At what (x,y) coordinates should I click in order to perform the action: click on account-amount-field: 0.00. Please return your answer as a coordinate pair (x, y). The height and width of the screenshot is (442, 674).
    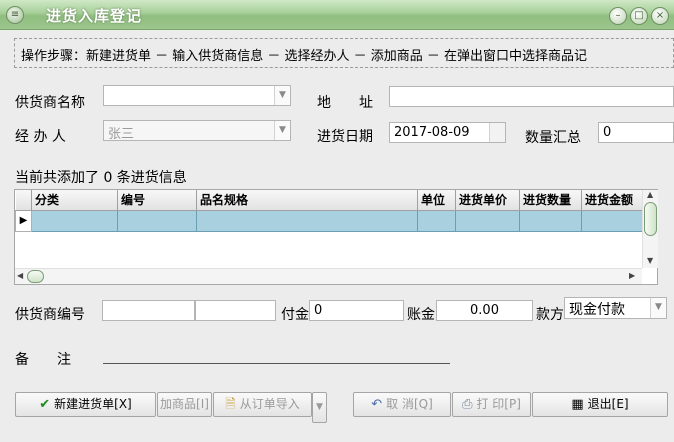
    Looking at the image, I should click on (484, 310).